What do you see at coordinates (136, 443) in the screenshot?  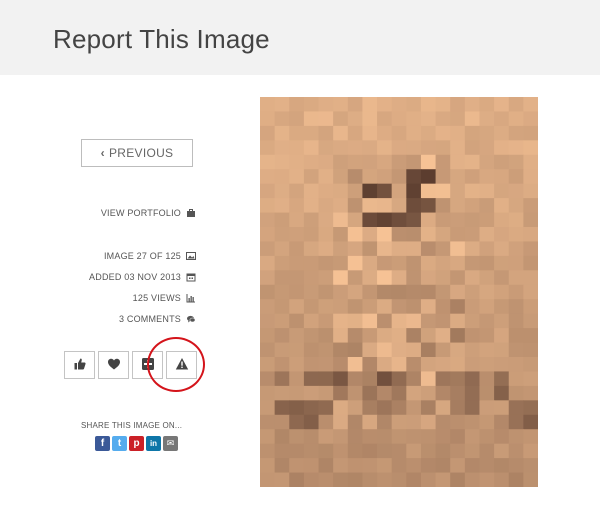 I see `pinterest-share-button: p` at bounding box center [136, 443].